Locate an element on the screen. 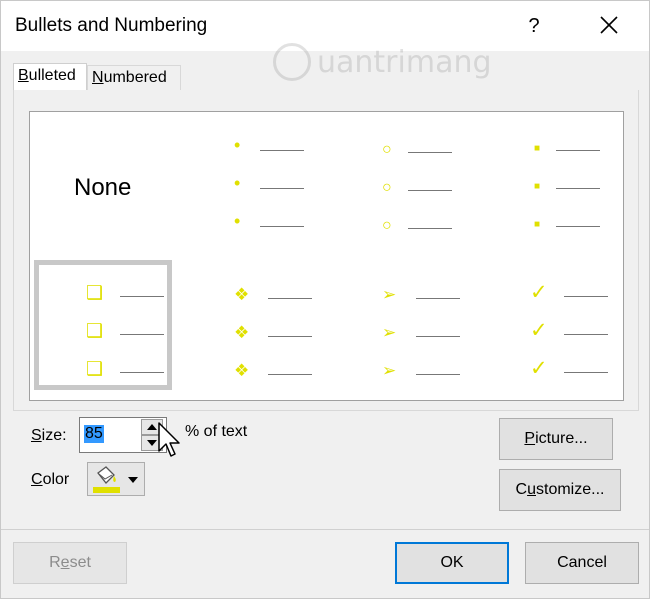 The width and height of the screenshot is (650, 599). bullet-option-none: None is located at coordinates (103, 184).